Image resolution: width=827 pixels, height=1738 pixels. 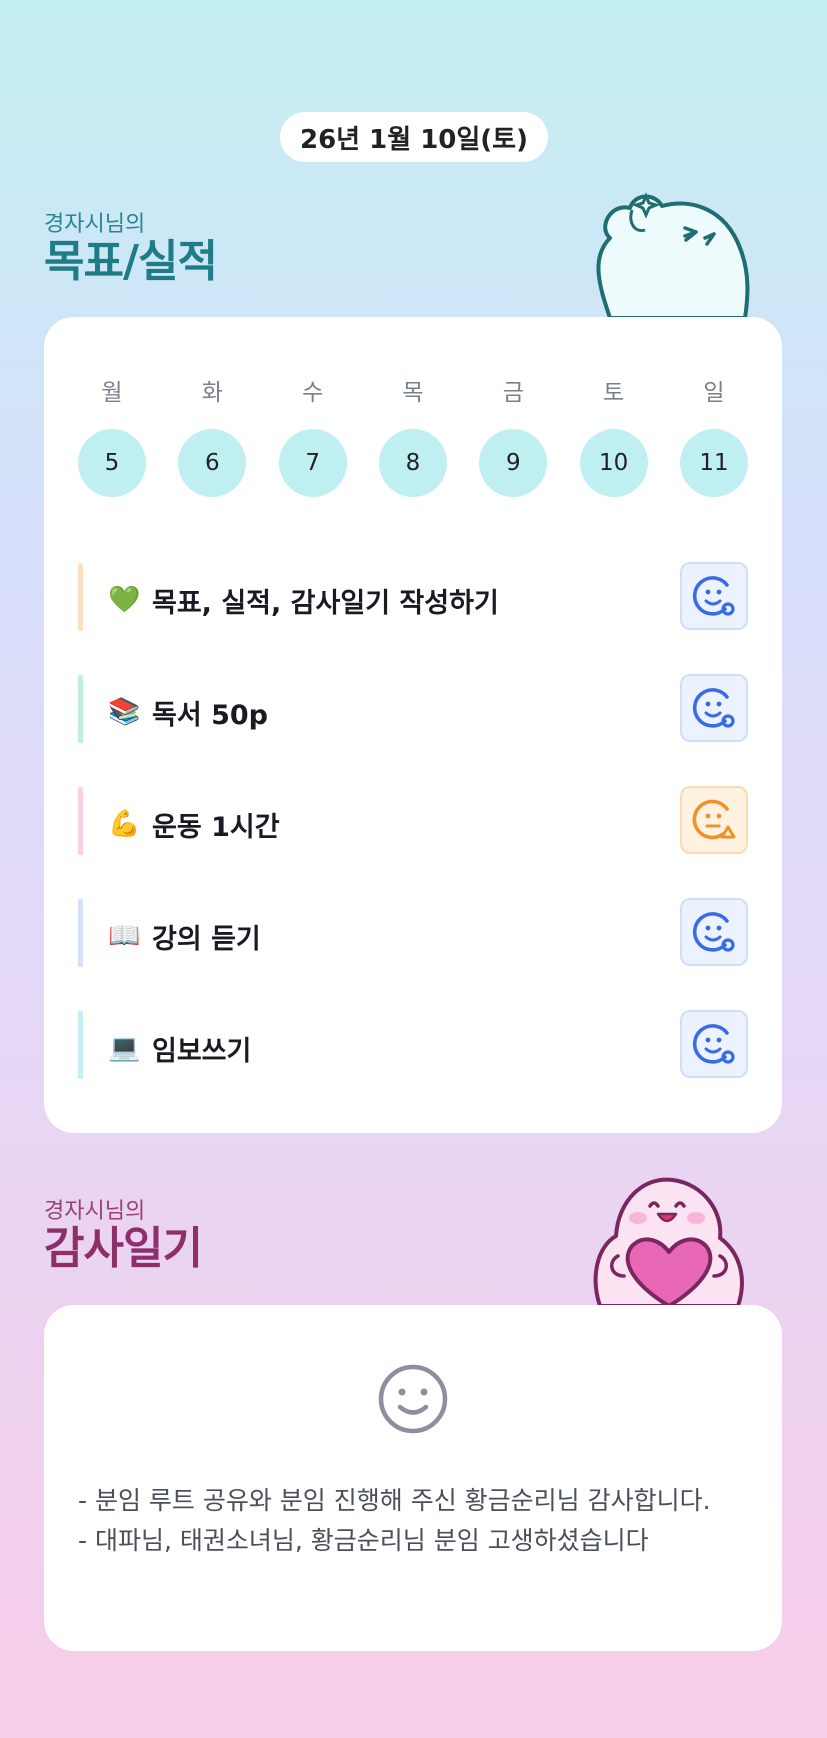 I want to click on goal-item: 📖 강의 듣기, so click(x=413, y=936).